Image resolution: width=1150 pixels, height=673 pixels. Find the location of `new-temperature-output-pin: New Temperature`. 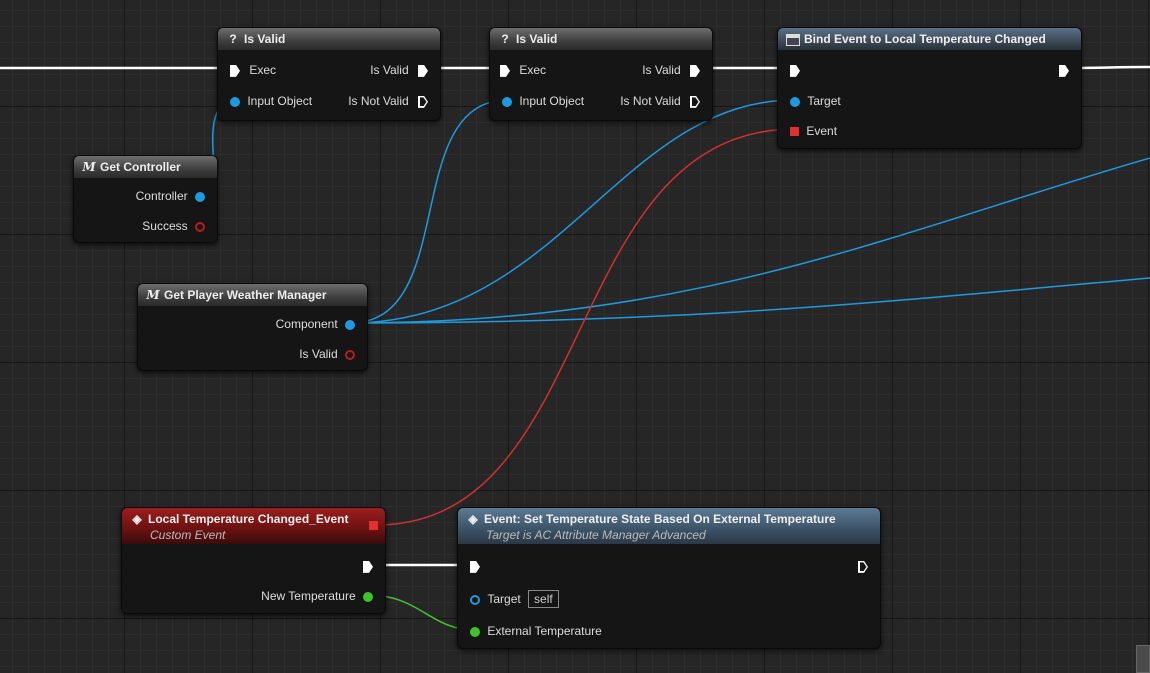

new-temperature-output-pin: New Temperature is located at coordinates (317, 596).